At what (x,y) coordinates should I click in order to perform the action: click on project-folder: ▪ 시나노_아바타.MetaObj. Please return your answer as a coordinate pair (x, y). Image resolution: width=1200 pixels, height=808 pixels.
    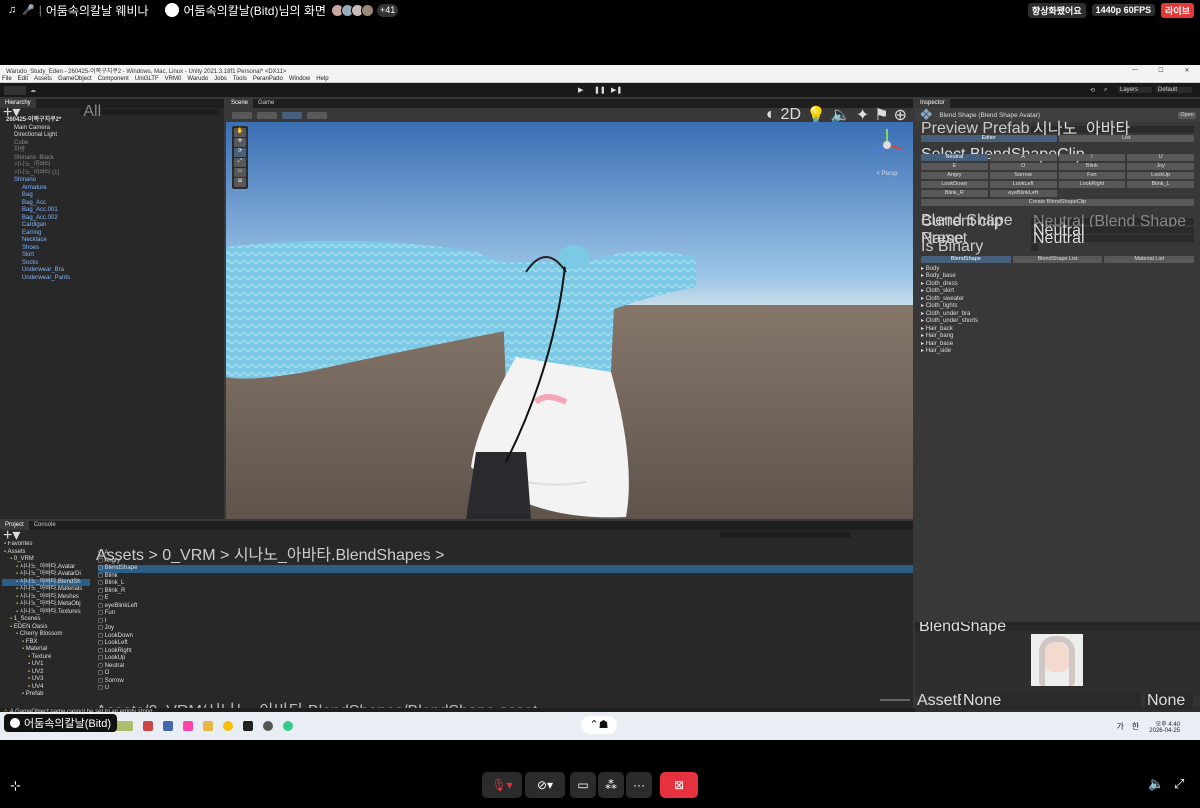
    Looking at the image, I should click on (46, 605).